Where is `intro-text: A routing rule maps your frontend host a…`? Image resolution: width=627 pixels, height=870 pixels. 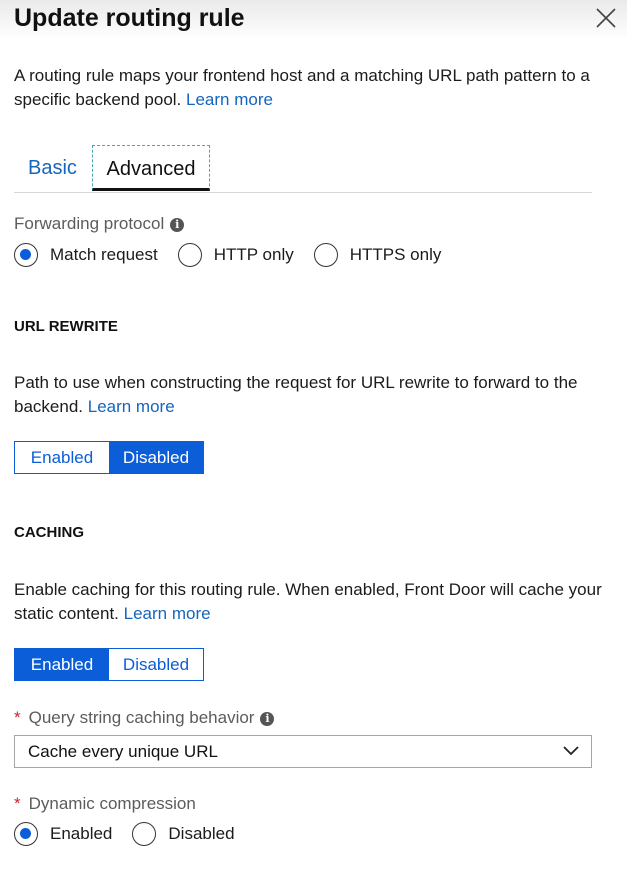 intro-text: A routing rule maps your frontend host a… is located at coordinates (302, 87).